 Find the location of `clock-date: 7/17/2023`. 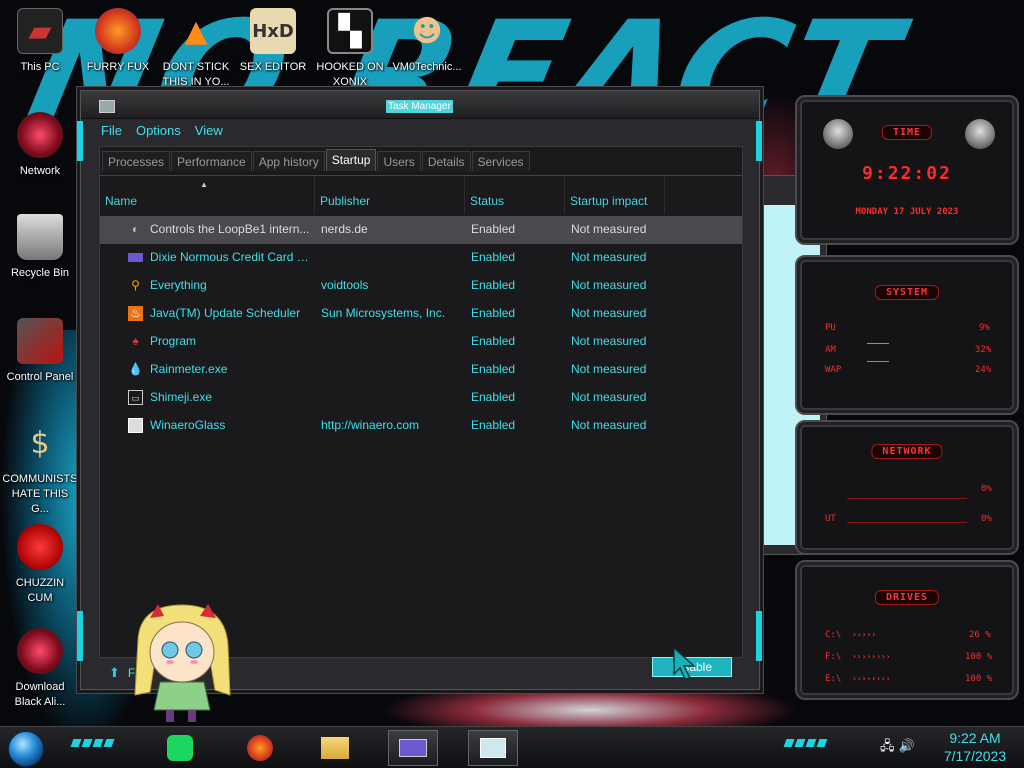

clock-date: 7/17/2023 is located at coordinates (975, 756).